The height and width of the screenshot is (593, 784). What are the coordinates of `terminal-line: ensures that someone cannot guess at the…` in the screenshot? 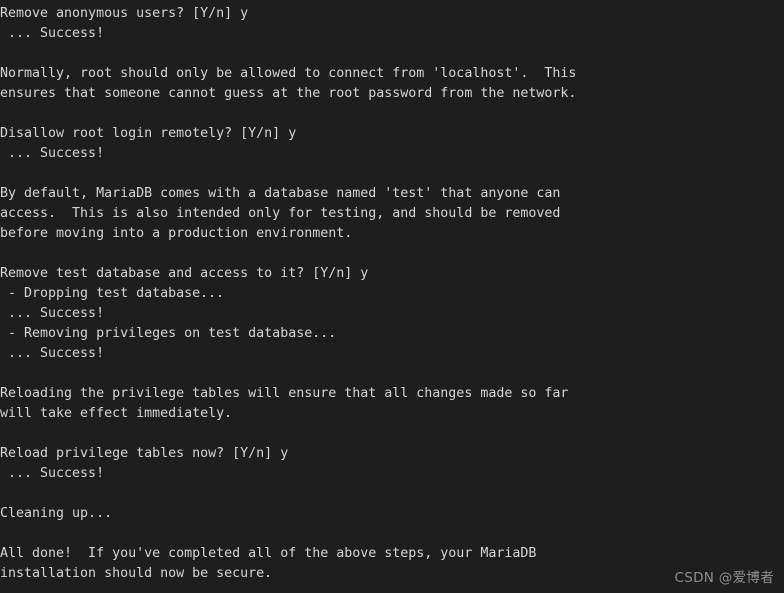 It's located at (288, 93).